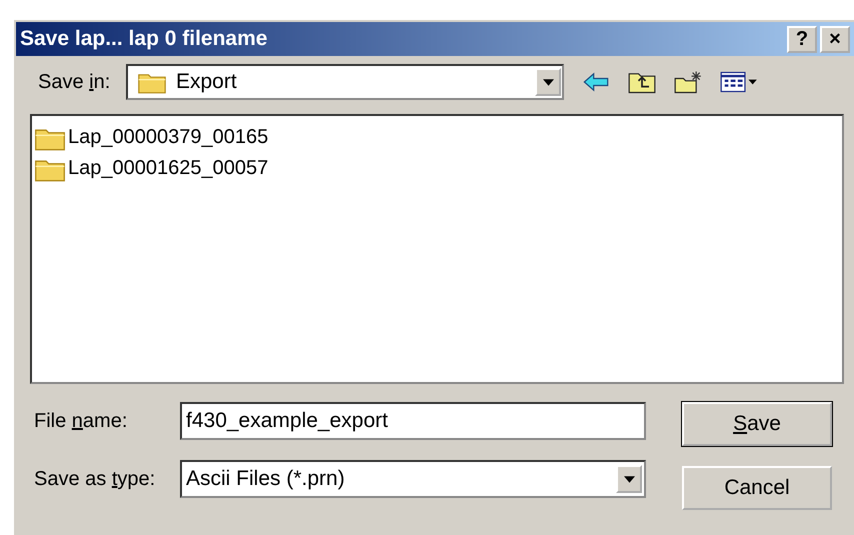 This screenshot has width=854, height=535. What do you see at coordinates (168, 168) in the screenshot?
I see `folder-name: Lap_00001625_00057` at bounding box center [168, 168].